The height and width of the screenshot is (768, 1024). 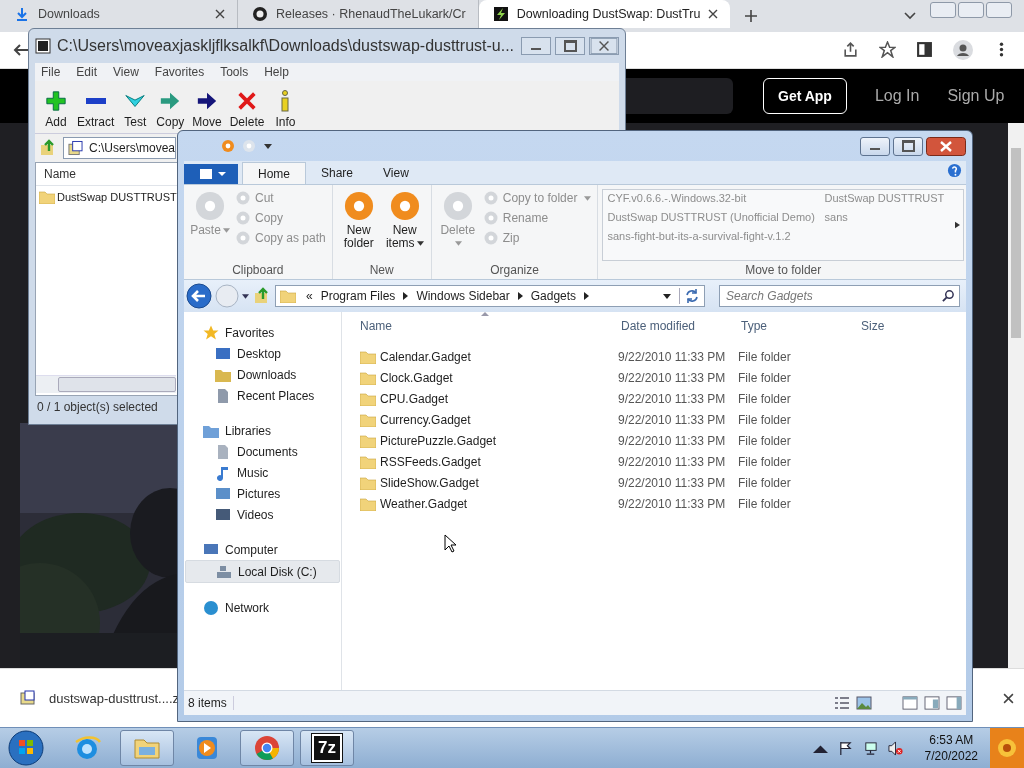 I want to click on search-field: Search Gadgets, so click(x=839, y=296).